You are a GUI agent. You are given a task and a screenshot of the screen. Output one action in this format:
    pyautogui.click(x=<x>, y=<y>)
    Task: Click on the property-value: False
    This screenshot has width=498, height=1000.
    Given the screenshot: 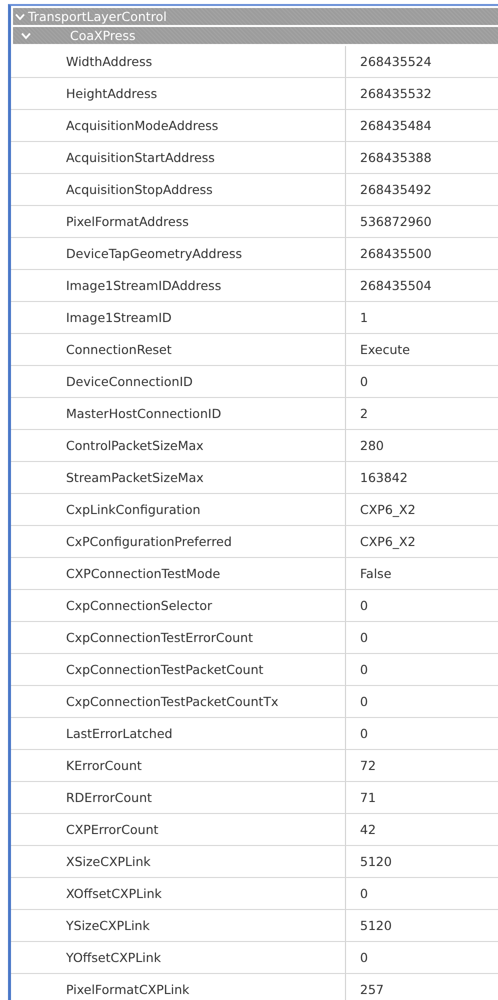 What is the action you would take?
    pyautogui.click(x=422, y=573)
    